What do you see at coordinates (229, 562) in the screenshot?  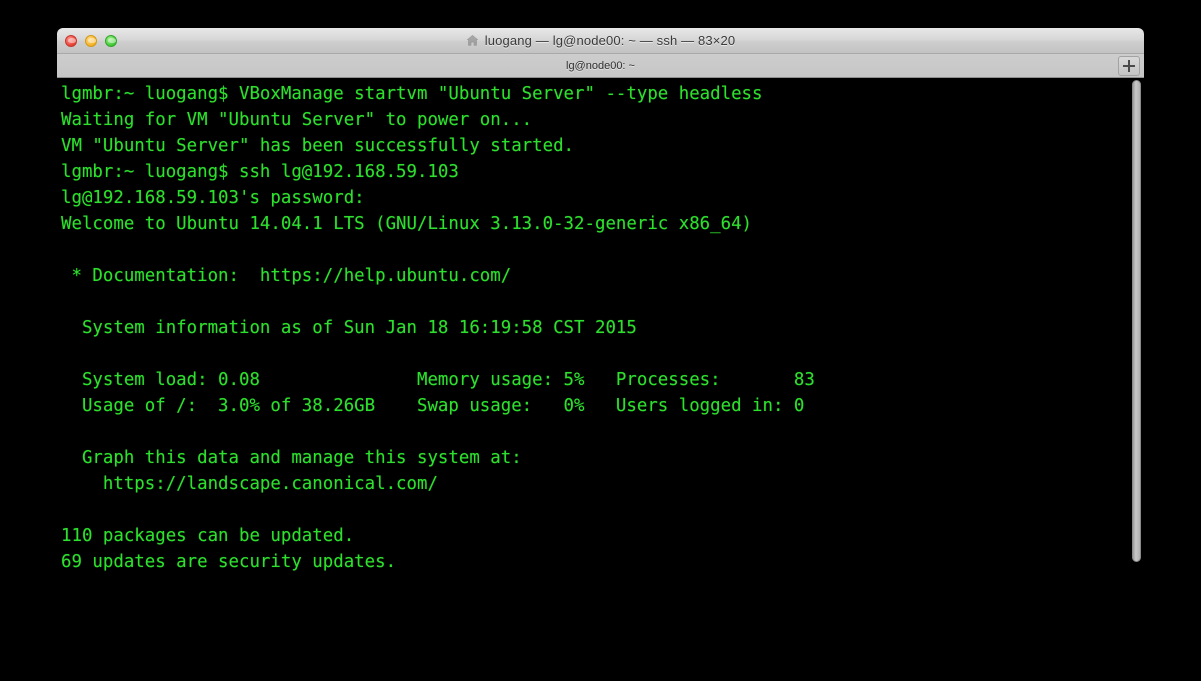 I see `terminal-line: 69 updates are security updates.` at bounding box center [229, 562].